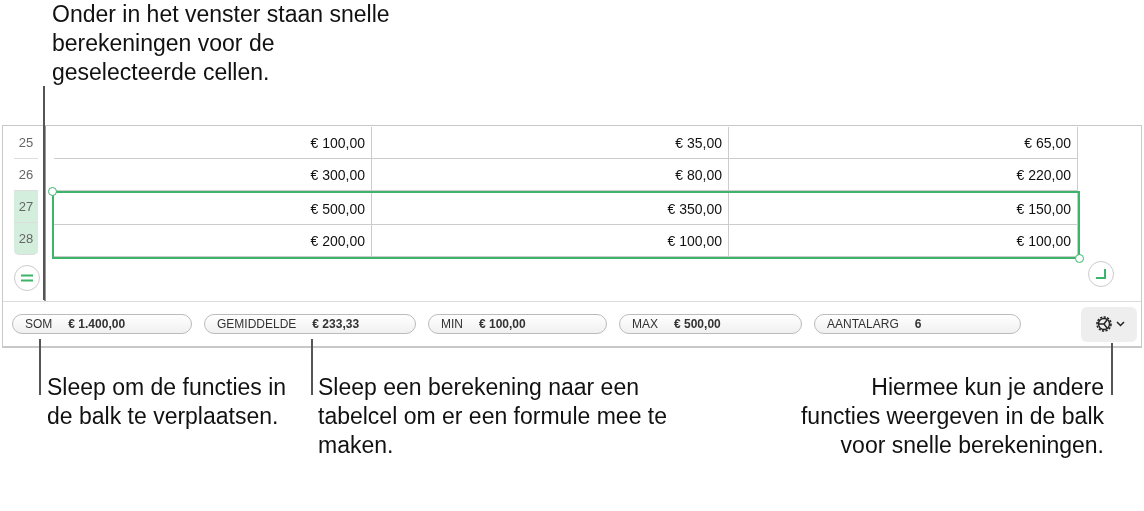 This screenshot has width=1144, height=511. I want to click on table-cell: € 500,00, so click(213, 209).